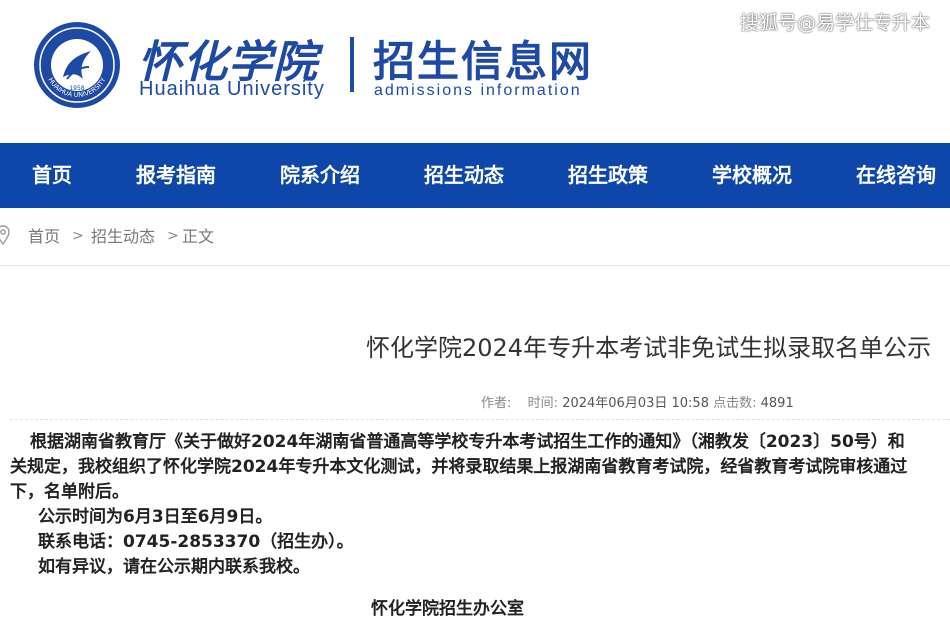 The image size is (950, 619). Describe the element at coordinates (176, 175) in the screenshot. I see `nav-item-application-guide: 报考指南` at that location.